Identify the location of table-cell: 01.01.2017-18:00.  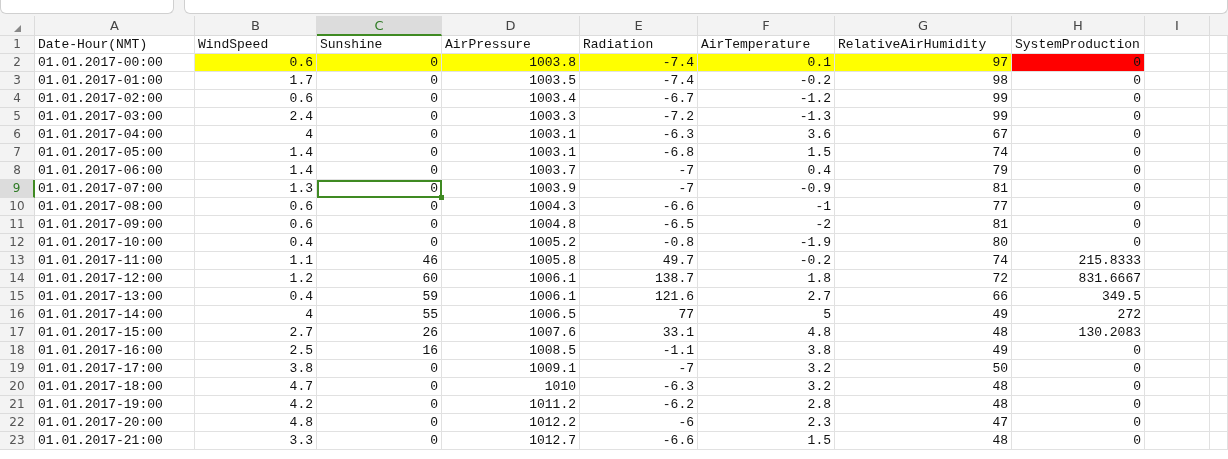
(115, 387).